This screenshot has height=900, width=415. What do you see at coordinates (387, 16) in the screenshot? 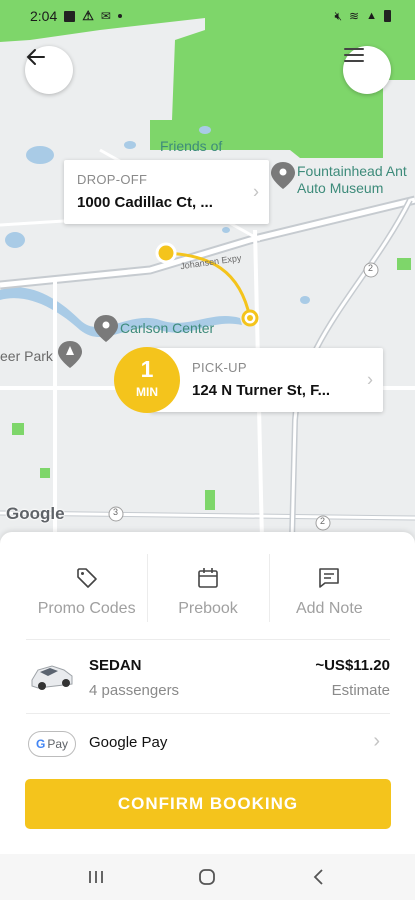
I see `battery-icon` at bounding box center [387, 16].